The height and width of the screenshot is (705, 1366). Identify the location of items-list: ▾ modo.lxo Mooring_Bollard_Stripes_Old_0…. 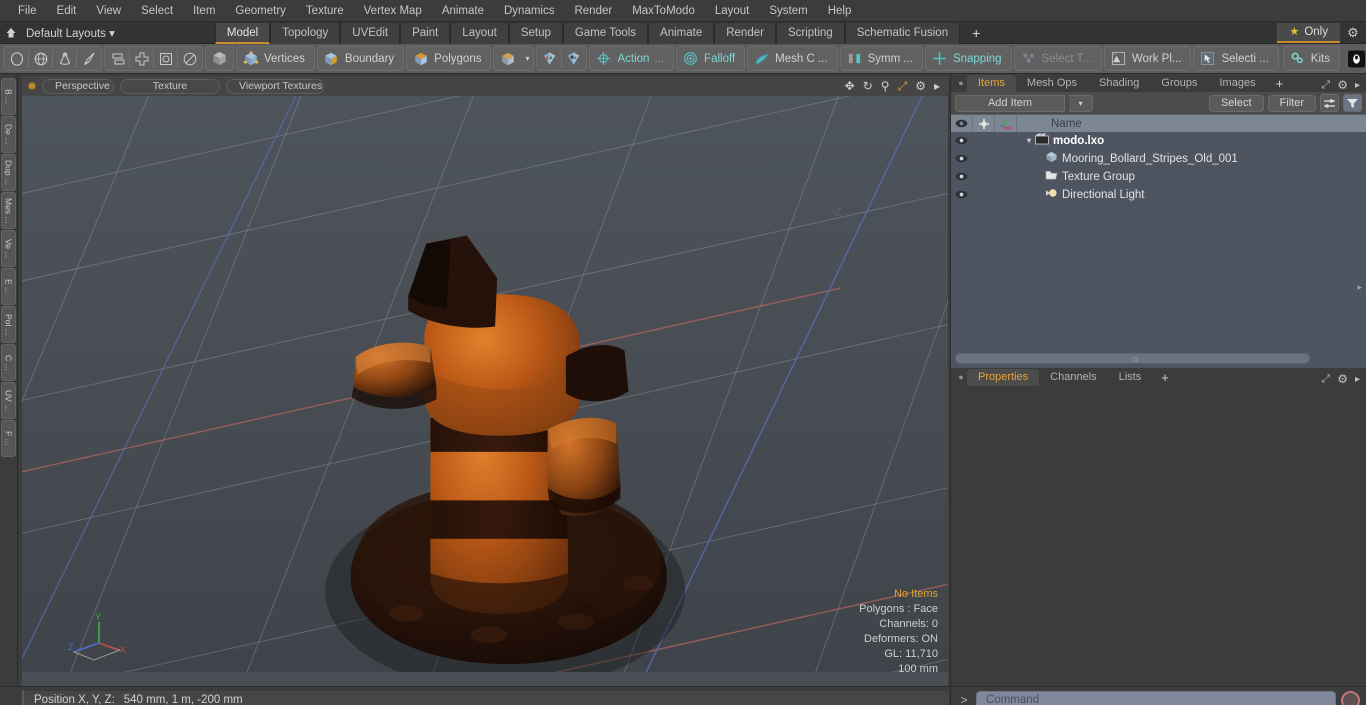
(1158, 250).